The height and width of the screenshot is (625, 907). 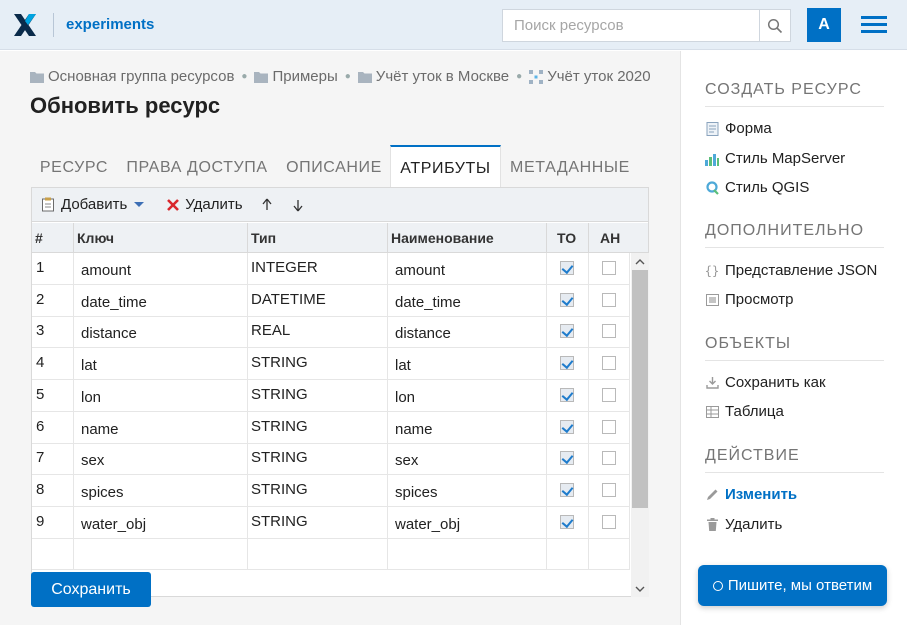 I want to click on cell-key: amount, so click(x=161, y=268).